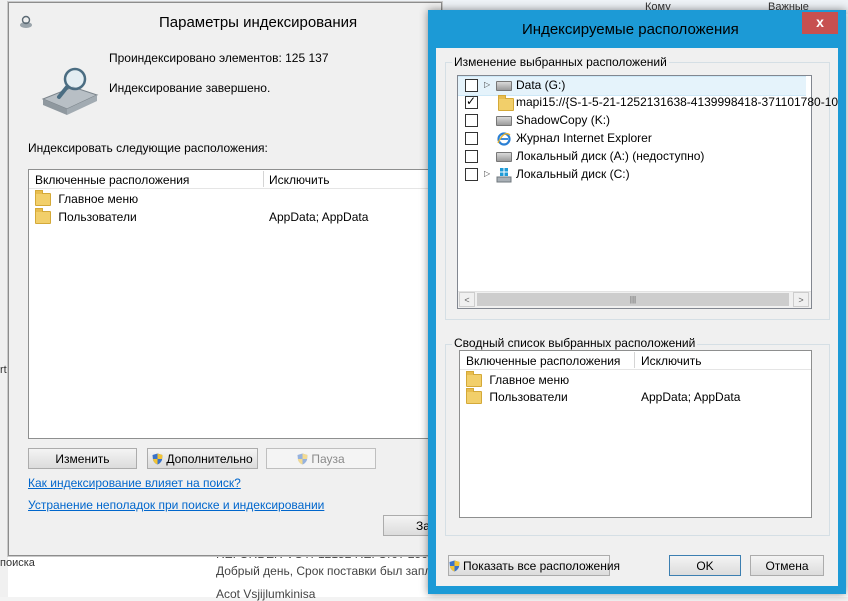 The width and height of the screenshot is (848, 601). I want to click on dialog-close-button: x, so click(820, 23).